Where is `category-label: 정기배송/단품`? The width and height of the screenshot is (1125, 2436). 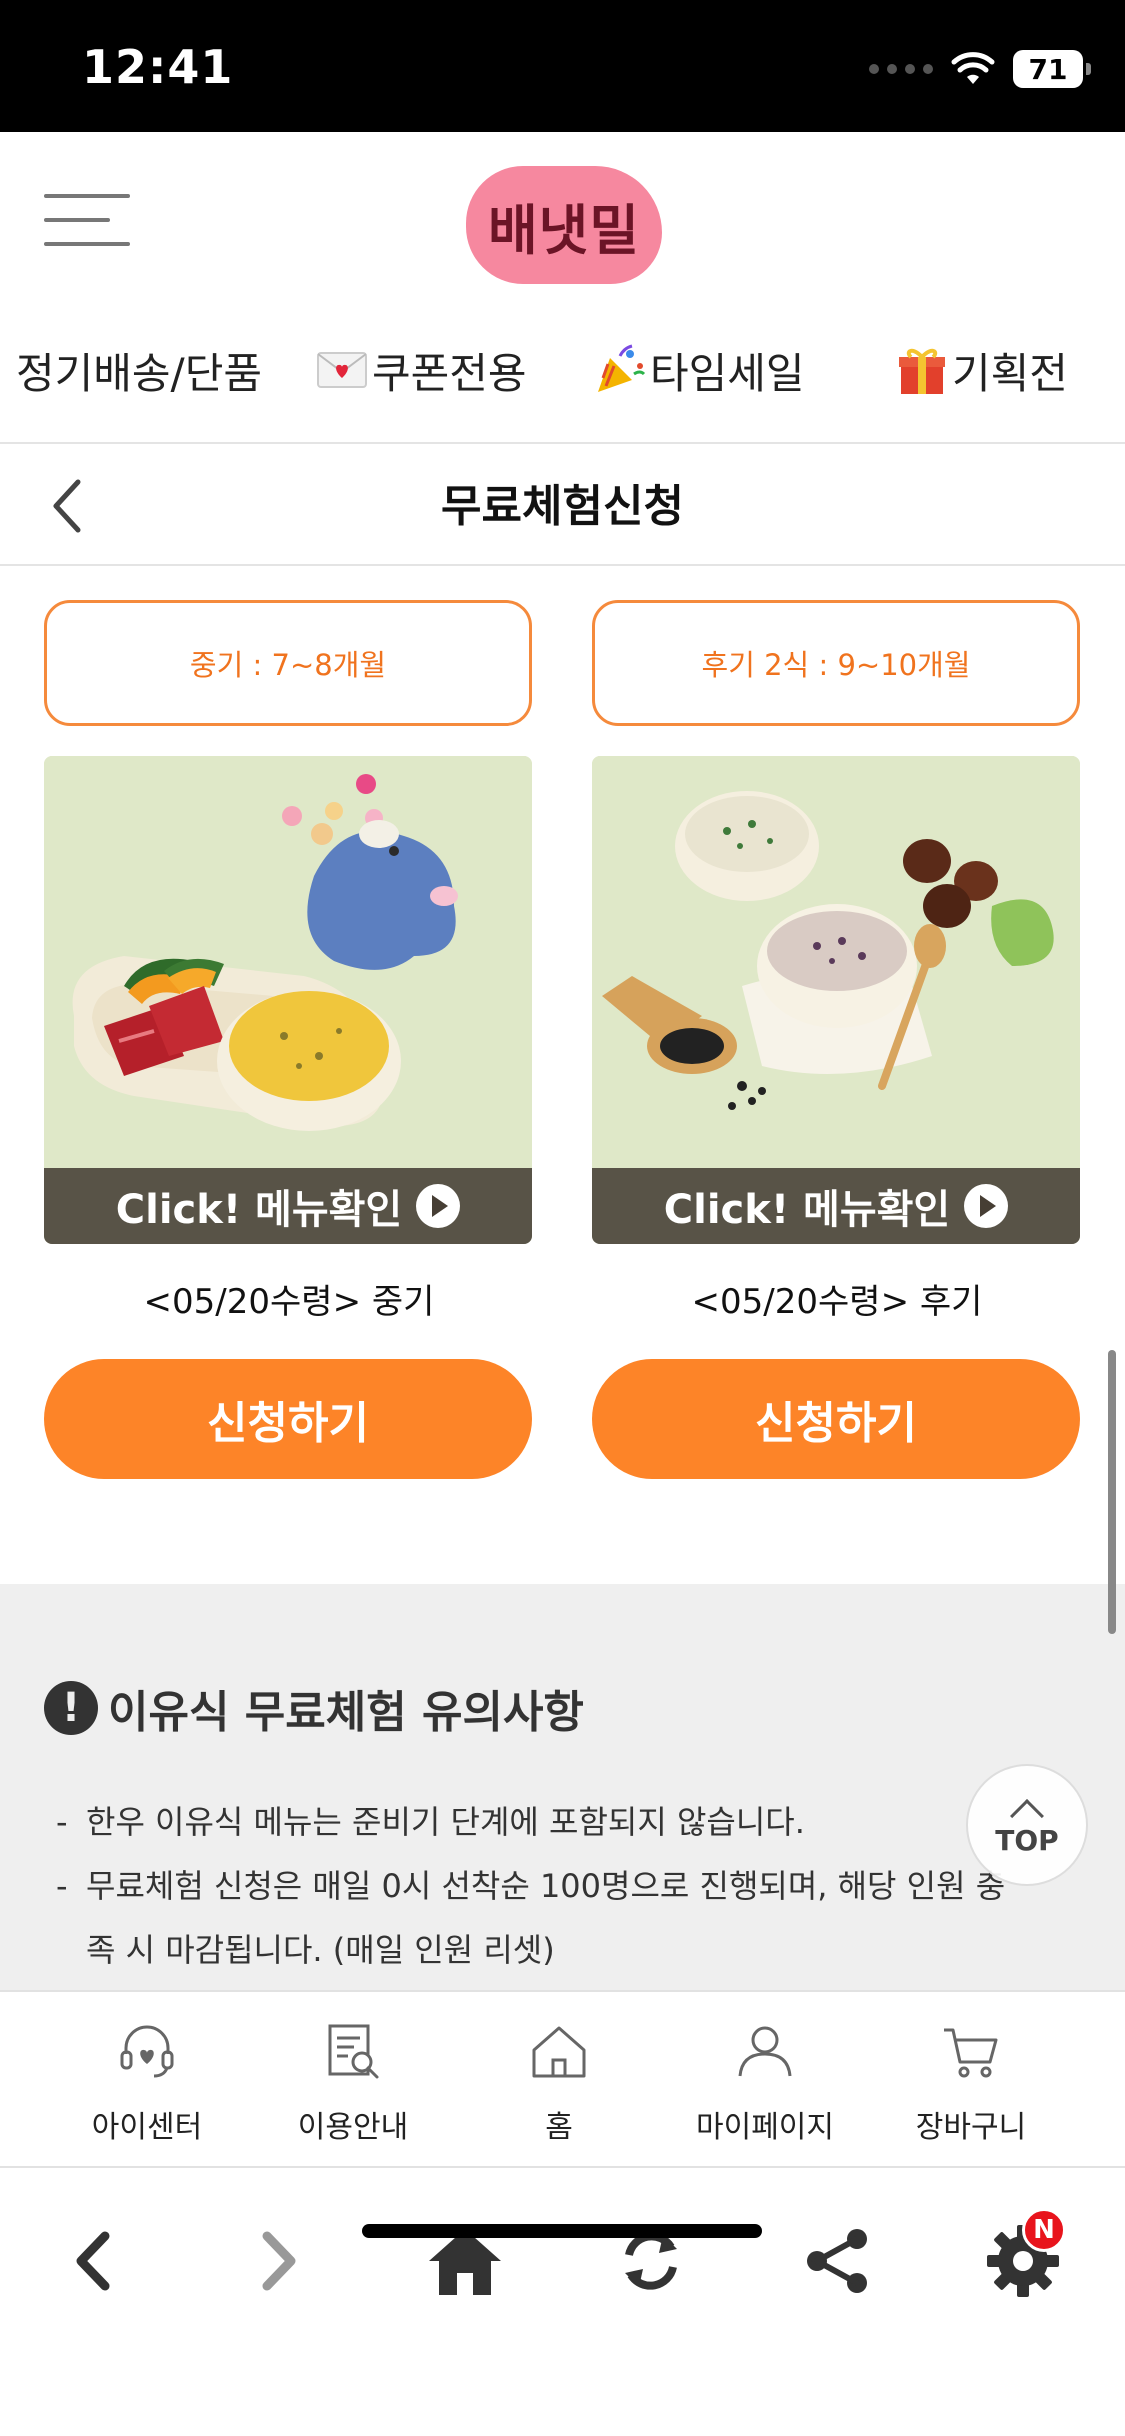
category-label: 정기배송/단품 is located at coordinates (139, 373).